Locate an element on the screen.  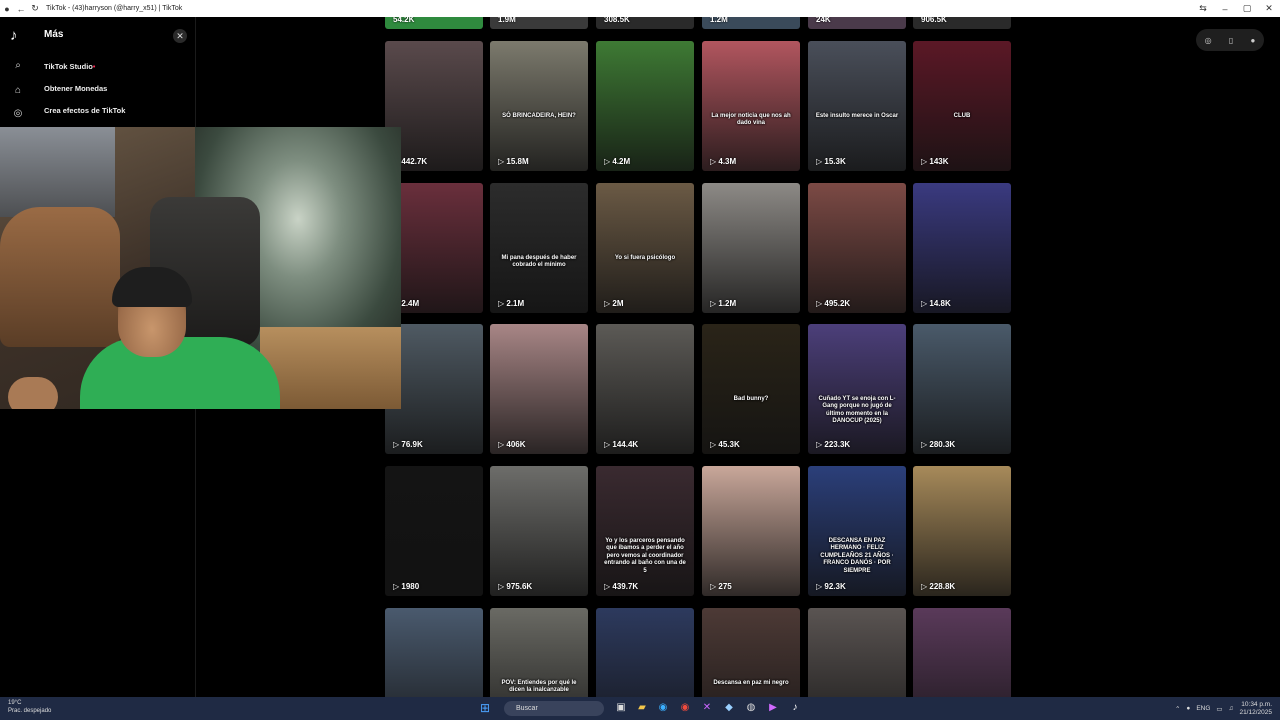
file-explorer-icon: ▰ is located at coordinates (642, 708).